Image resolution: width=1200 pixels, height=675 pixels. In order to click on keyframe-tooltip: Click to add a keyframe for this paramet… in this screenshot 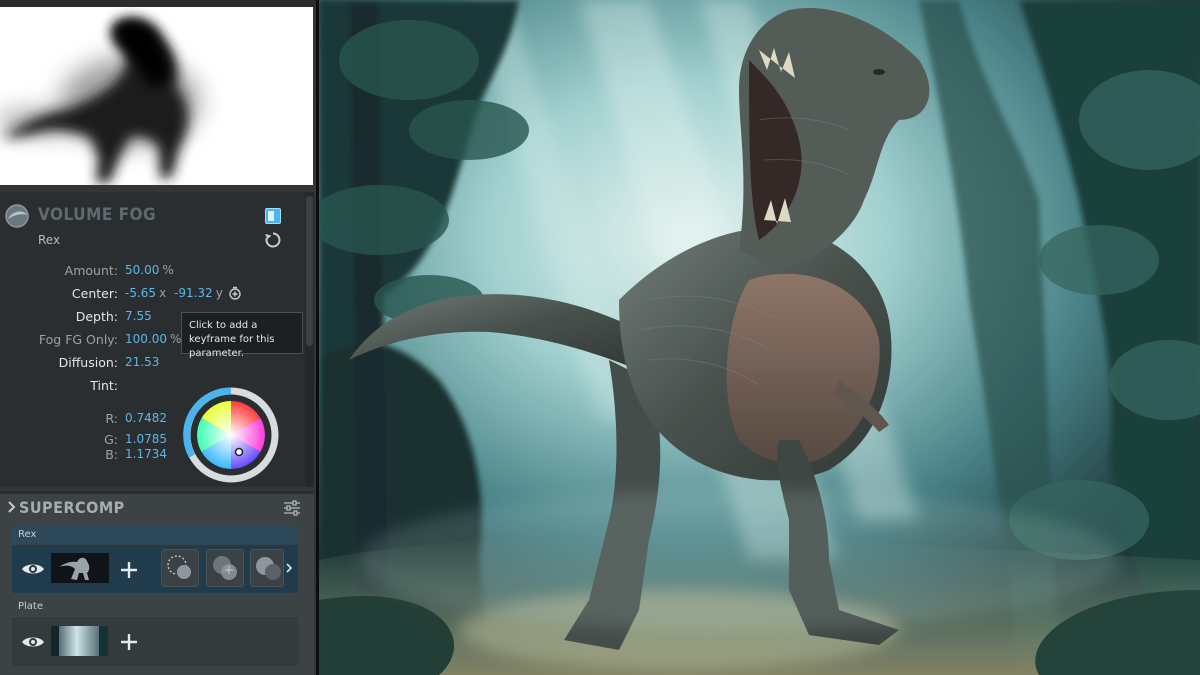, I will do `click(242, 335)`.